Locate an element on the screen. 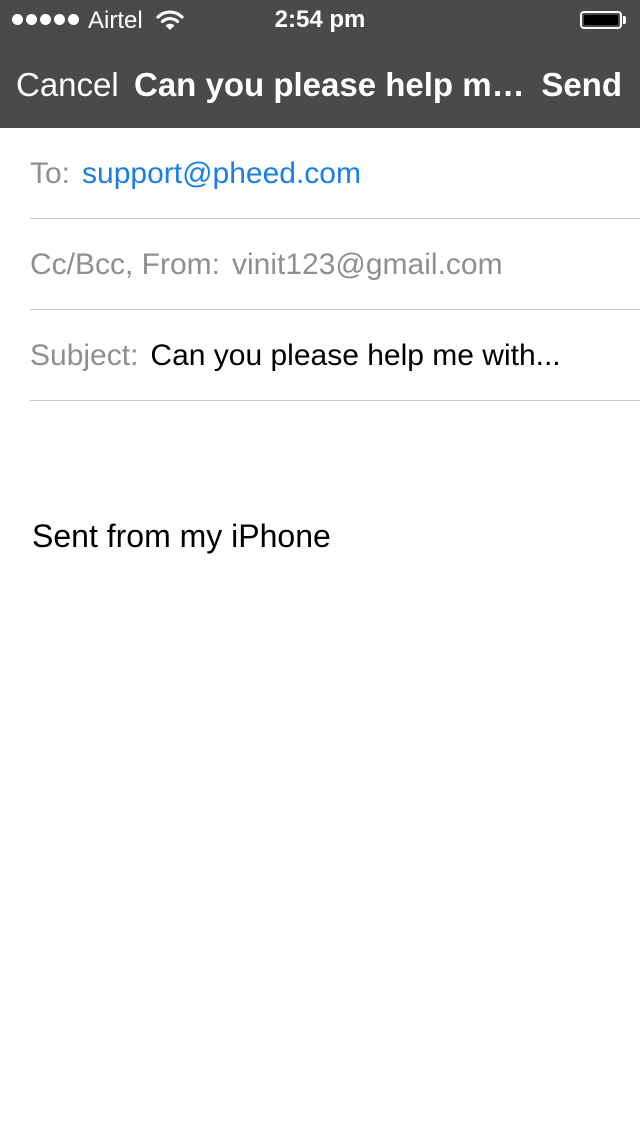 This screenshot has width=640, height=1136. cc-bcc-from-row: Cc/Bcc, From: vinit123@gmail.com is located at coordinates (335, 265).